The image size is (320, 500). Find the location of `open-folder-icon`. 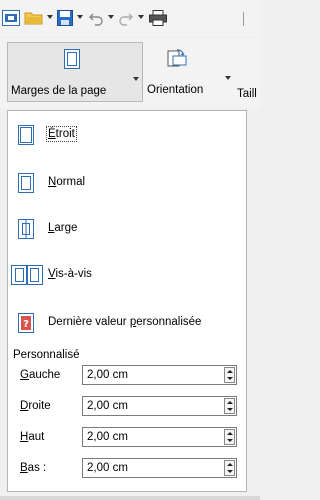

open-folder-icon is located at coordinates (34, 18).